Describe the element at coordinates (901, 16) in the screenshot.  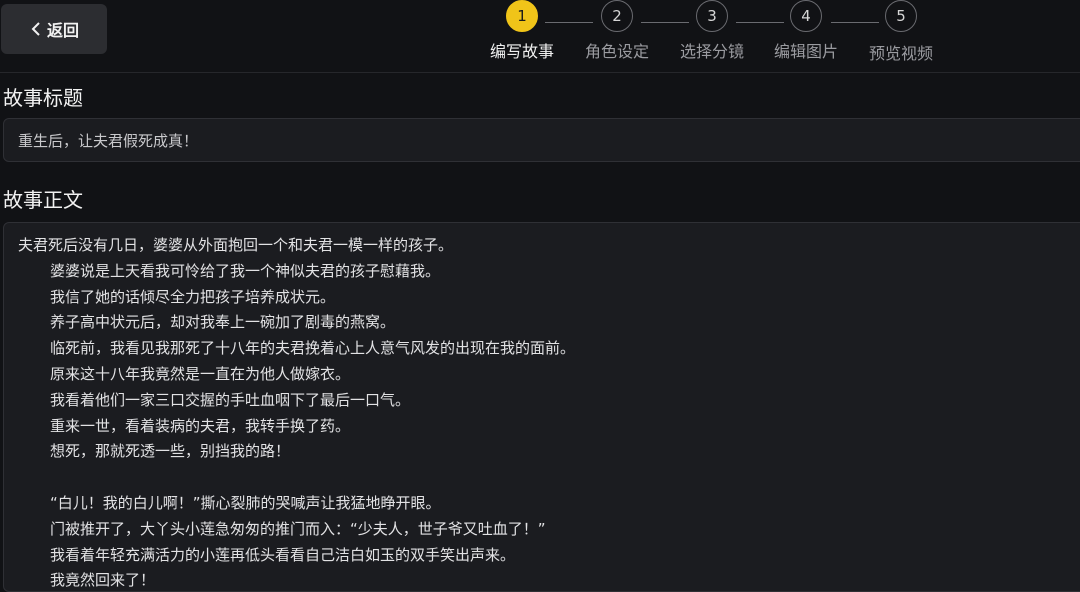
I see `step-number: 5` at that location.